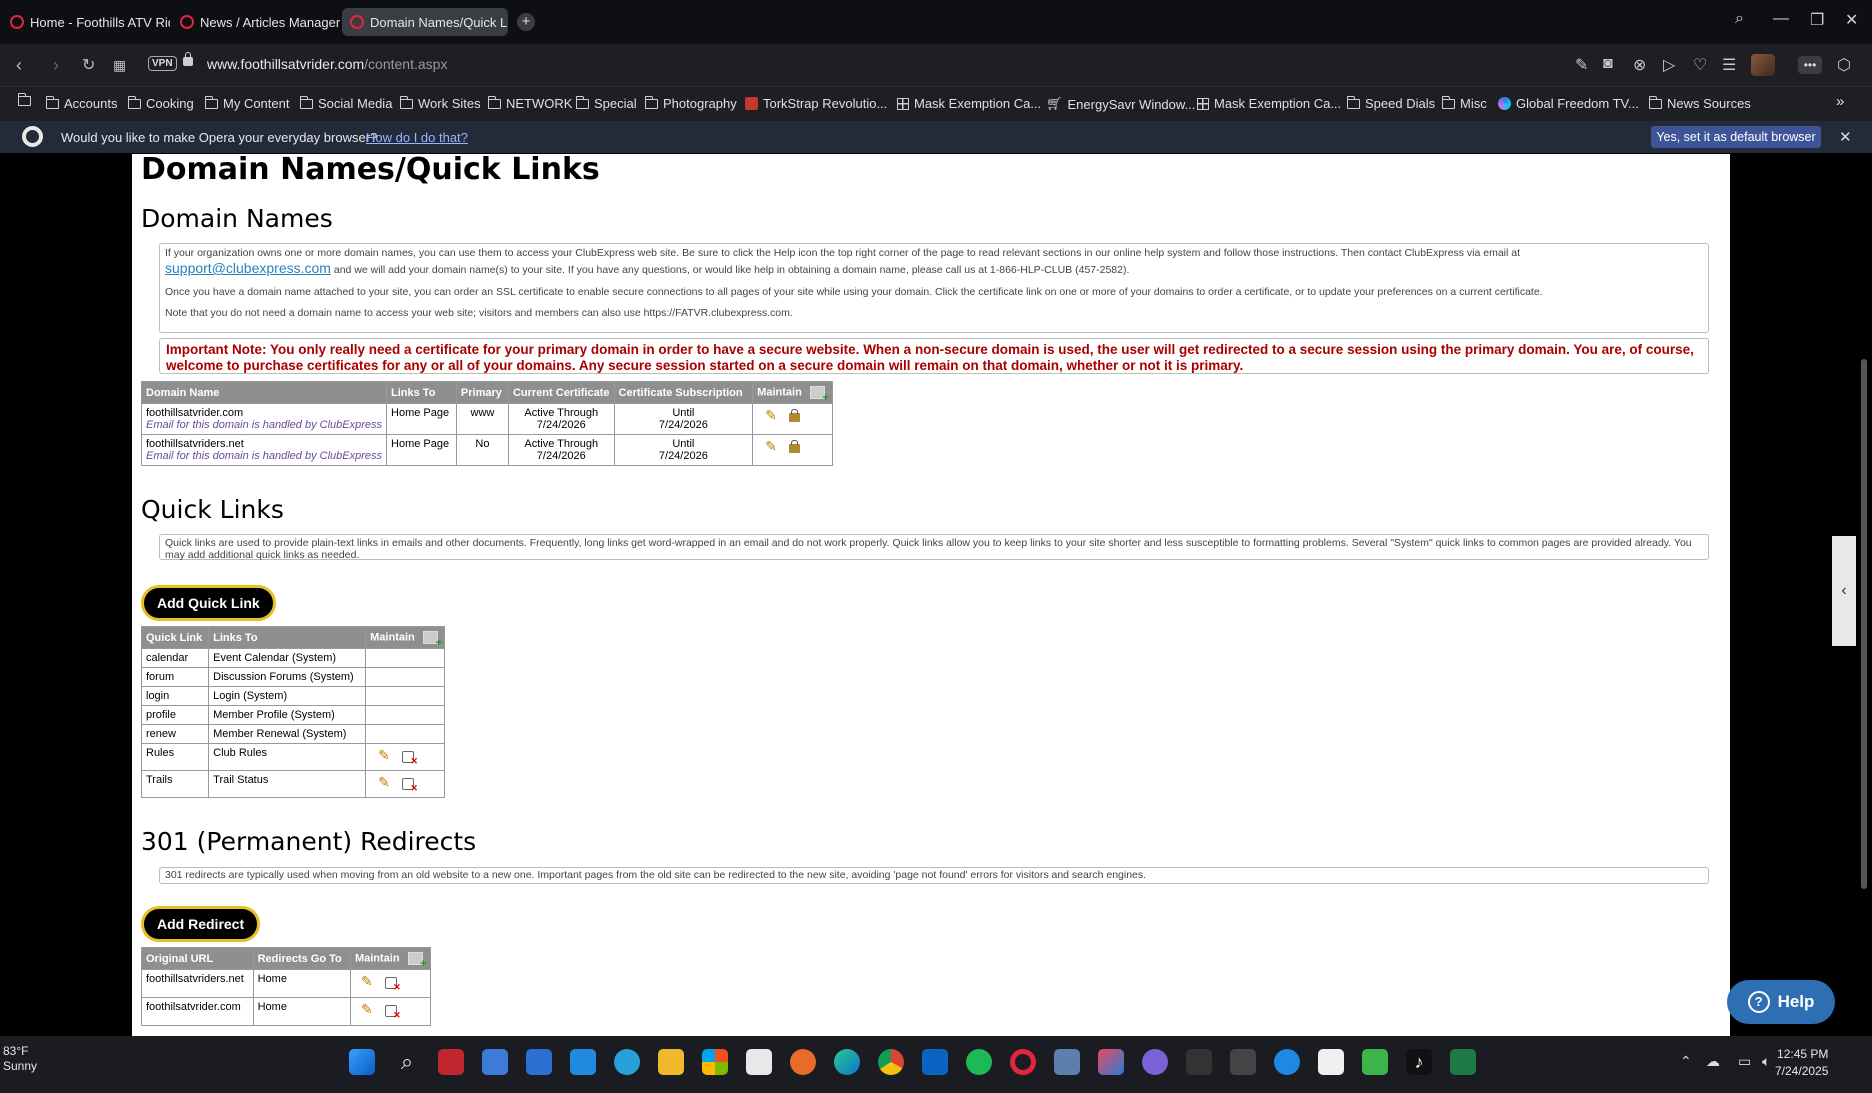  What do you see at coordinates (1736, 137) in the screenshot?
I see `set-default-button: Yes, set it as default browser` at bounding box center [1736, 137].